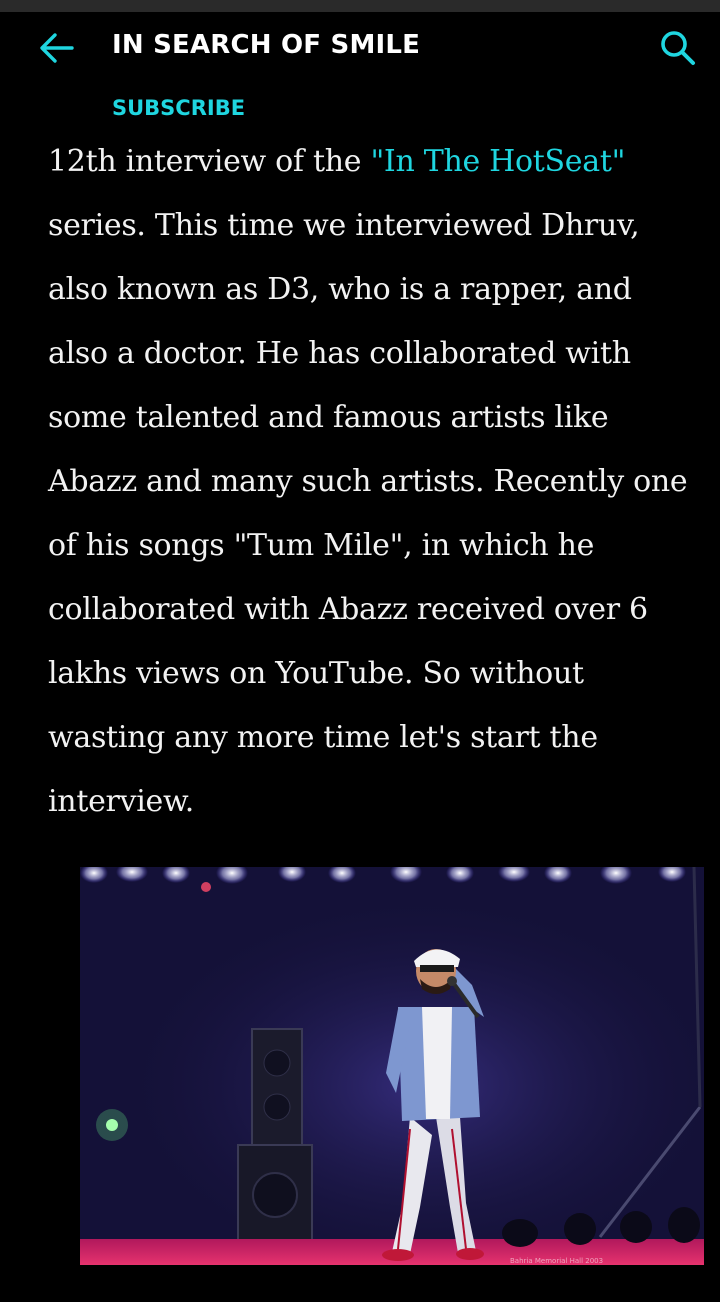  What do you see at coordinates (360, 78) in the screenshot?
I see `app-header: IN SEARCH OF SMILE SUBSCRIBE` at bounding box center [360, 78].